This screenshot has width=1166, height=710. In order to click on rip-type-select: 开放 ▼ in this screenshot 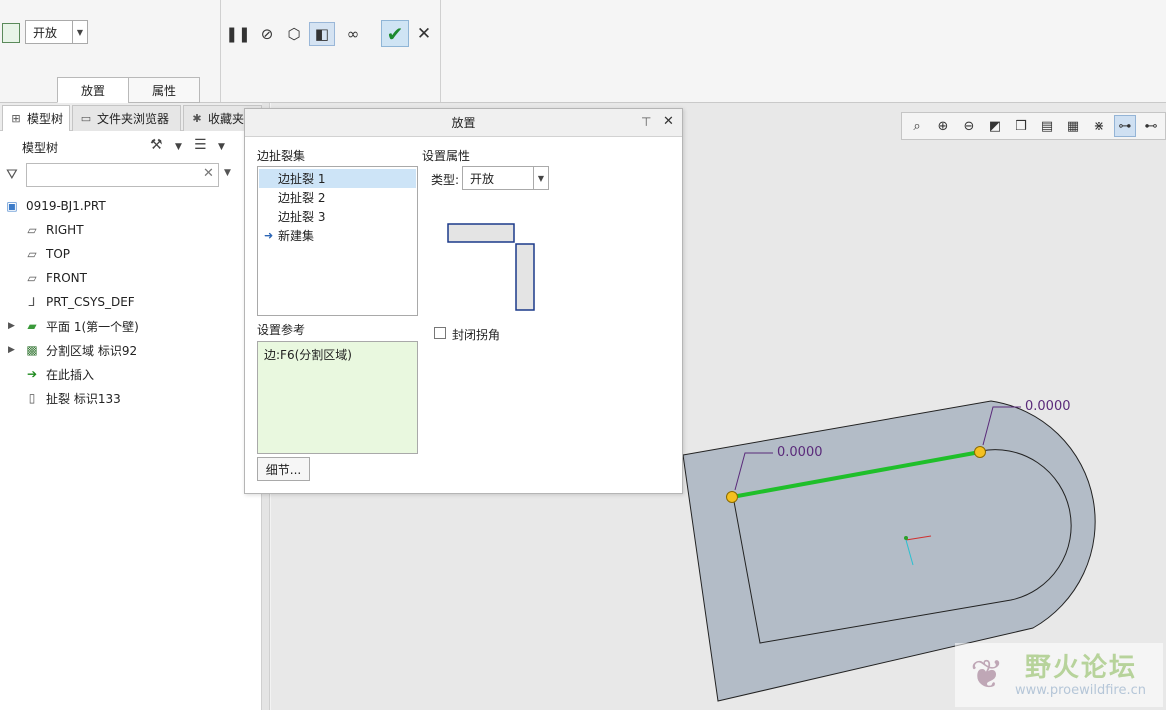, I will do `click(56, 32)`.